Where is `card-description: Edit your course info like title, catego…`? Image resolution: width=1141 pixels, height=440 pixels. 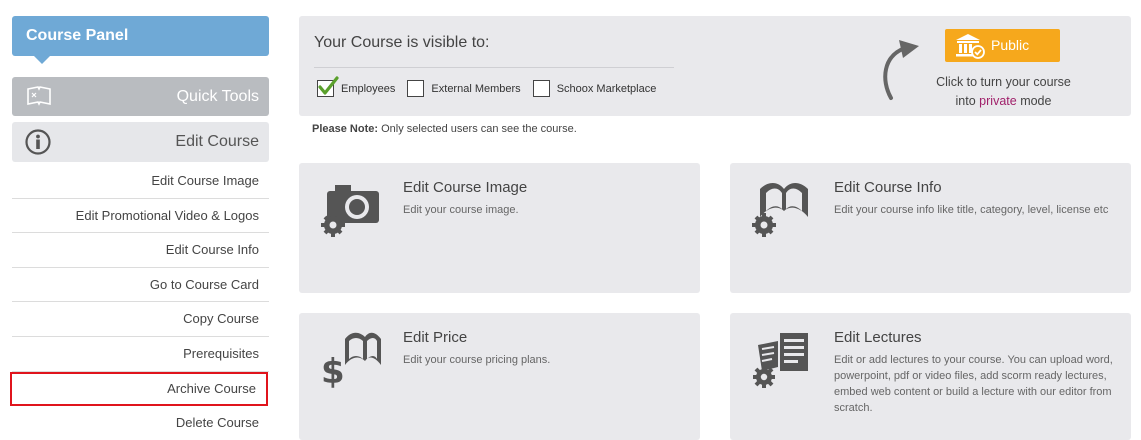
card-description: Edit your course info like title, catego… is located at coordinates (971, 210).